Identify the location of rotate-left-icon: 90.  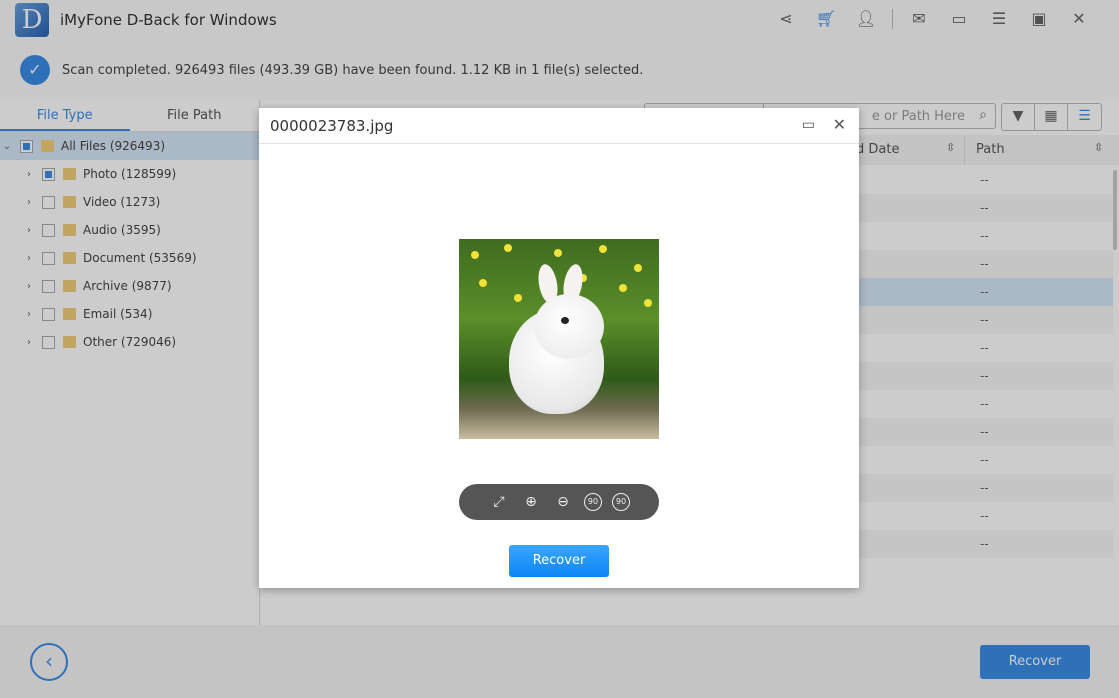
(593, 502).